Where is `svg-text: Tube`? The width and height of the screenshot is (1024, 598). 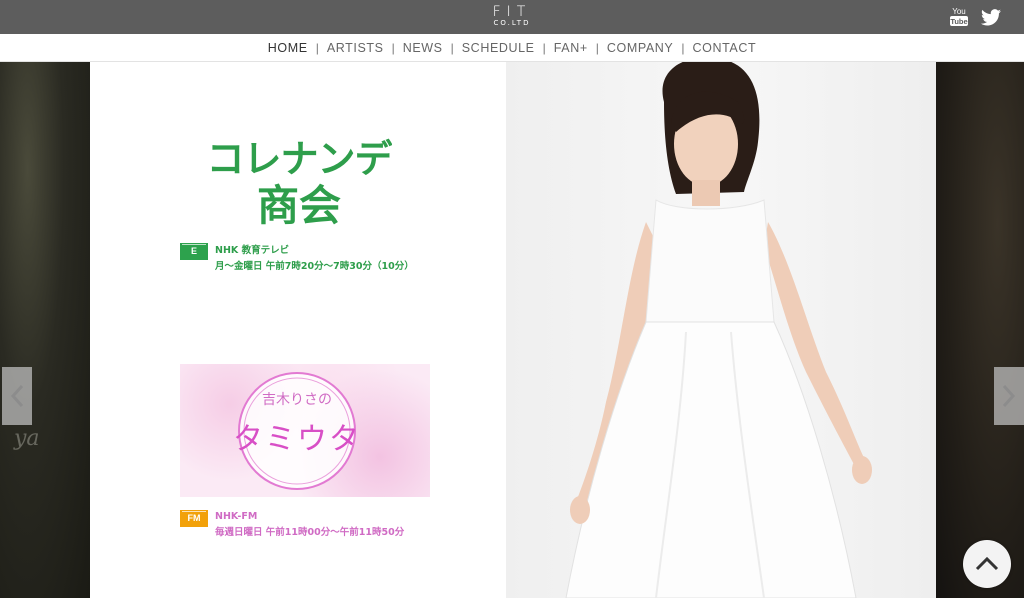
svg-text: Tube is located at coordinates (958, 21).